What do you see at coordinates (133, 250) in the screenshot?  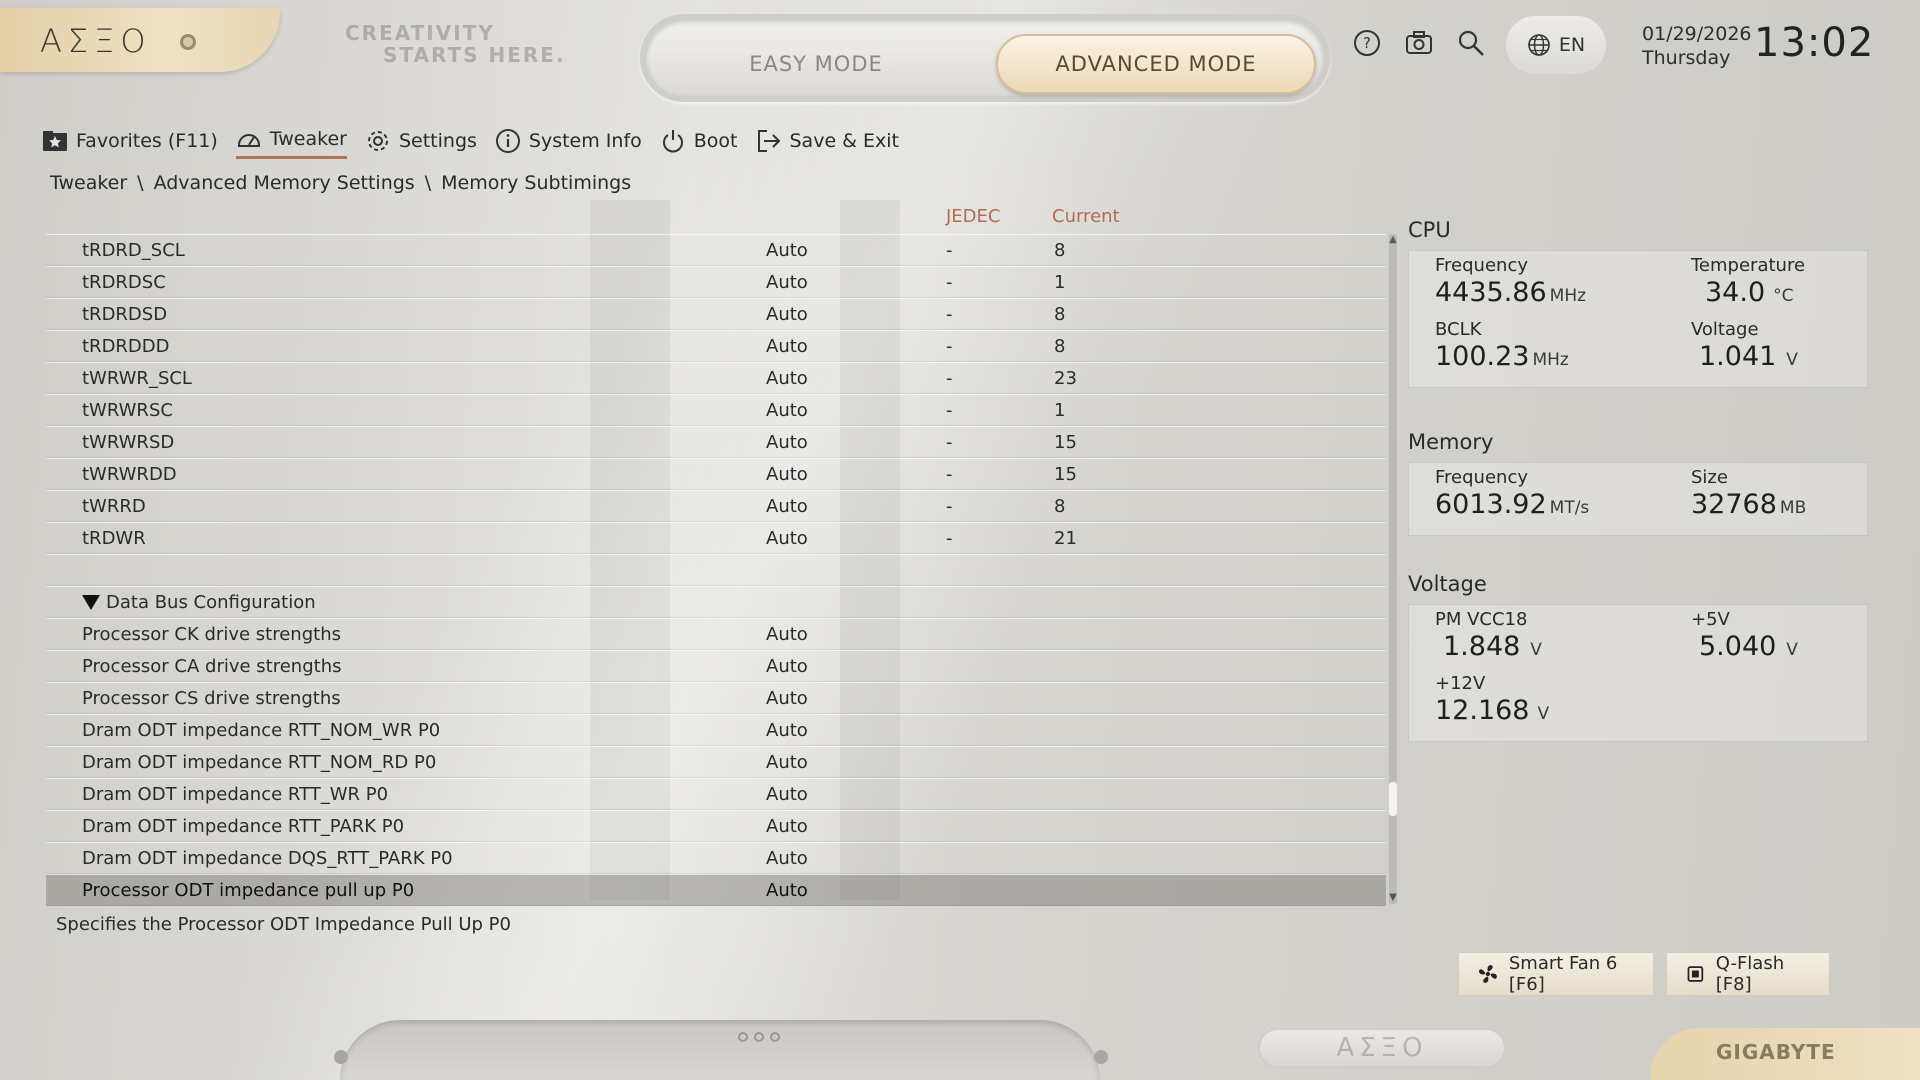 I see `row-name: tRDRD_SCL` at bounding box center [133, 250].